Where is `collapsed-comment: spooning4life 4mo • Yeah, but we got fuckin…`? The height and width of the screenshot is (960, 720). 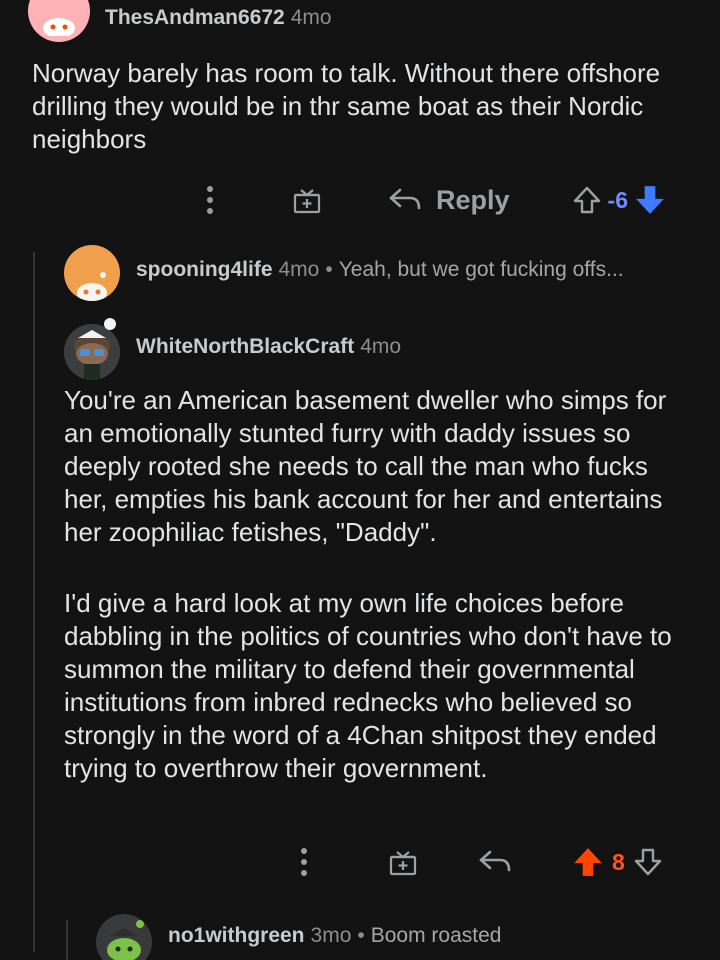 collapsed-comment: spooning4life 4mo • Yeah, but we got fuckin… is located at coordinates (380, 270).